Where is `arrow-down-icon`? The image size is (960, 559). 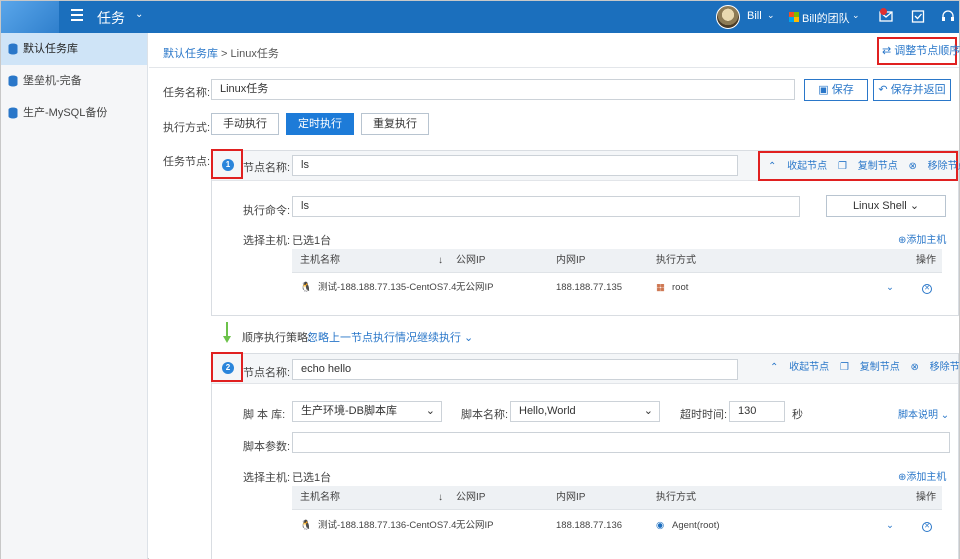 arrow-down-icon is located at coordinates (227, 332).